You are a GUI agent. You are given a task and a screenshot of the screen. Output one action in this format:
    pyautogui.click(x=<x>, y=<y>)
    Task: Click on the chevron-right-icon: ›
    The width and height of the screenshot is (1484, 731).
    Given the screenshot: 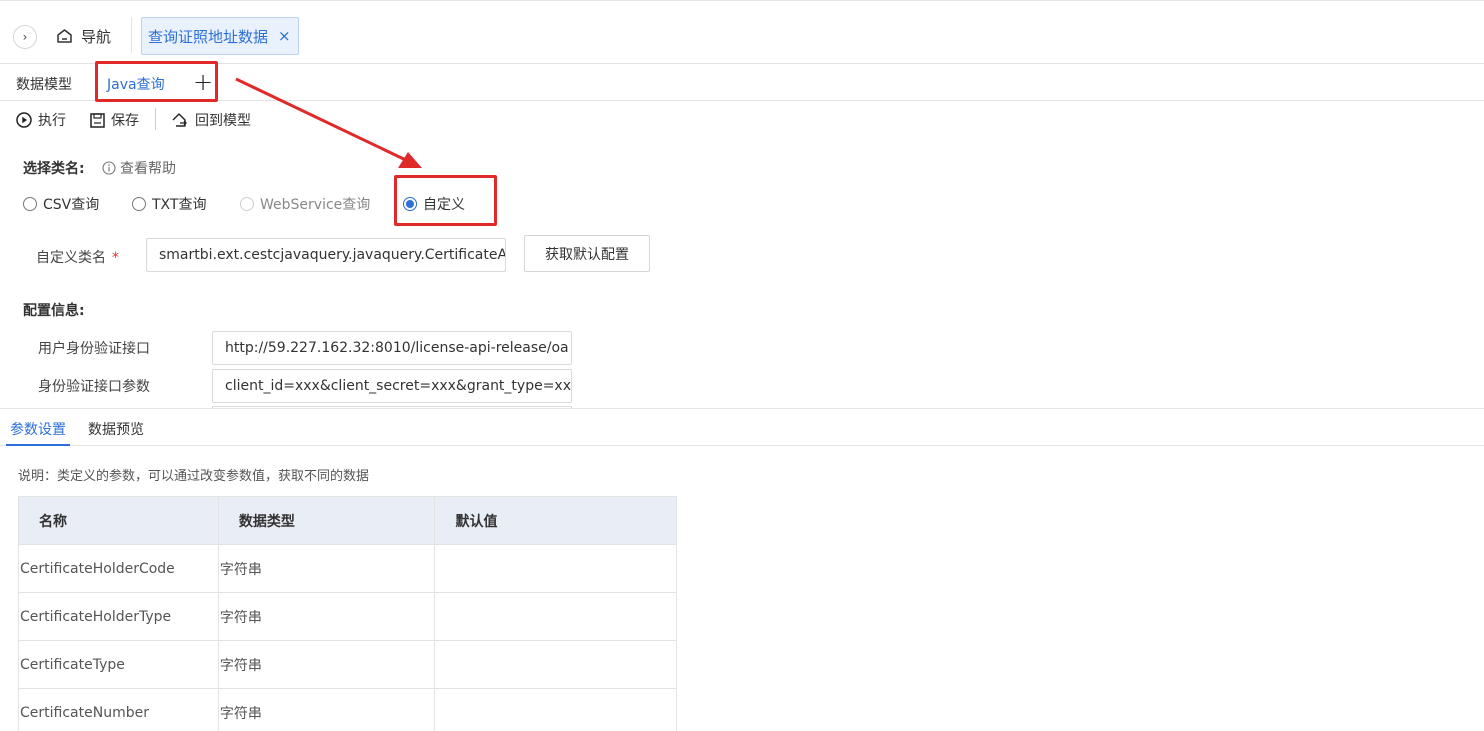 What is the action you would take?
    pyautogui.click(x=25, y=37)
    